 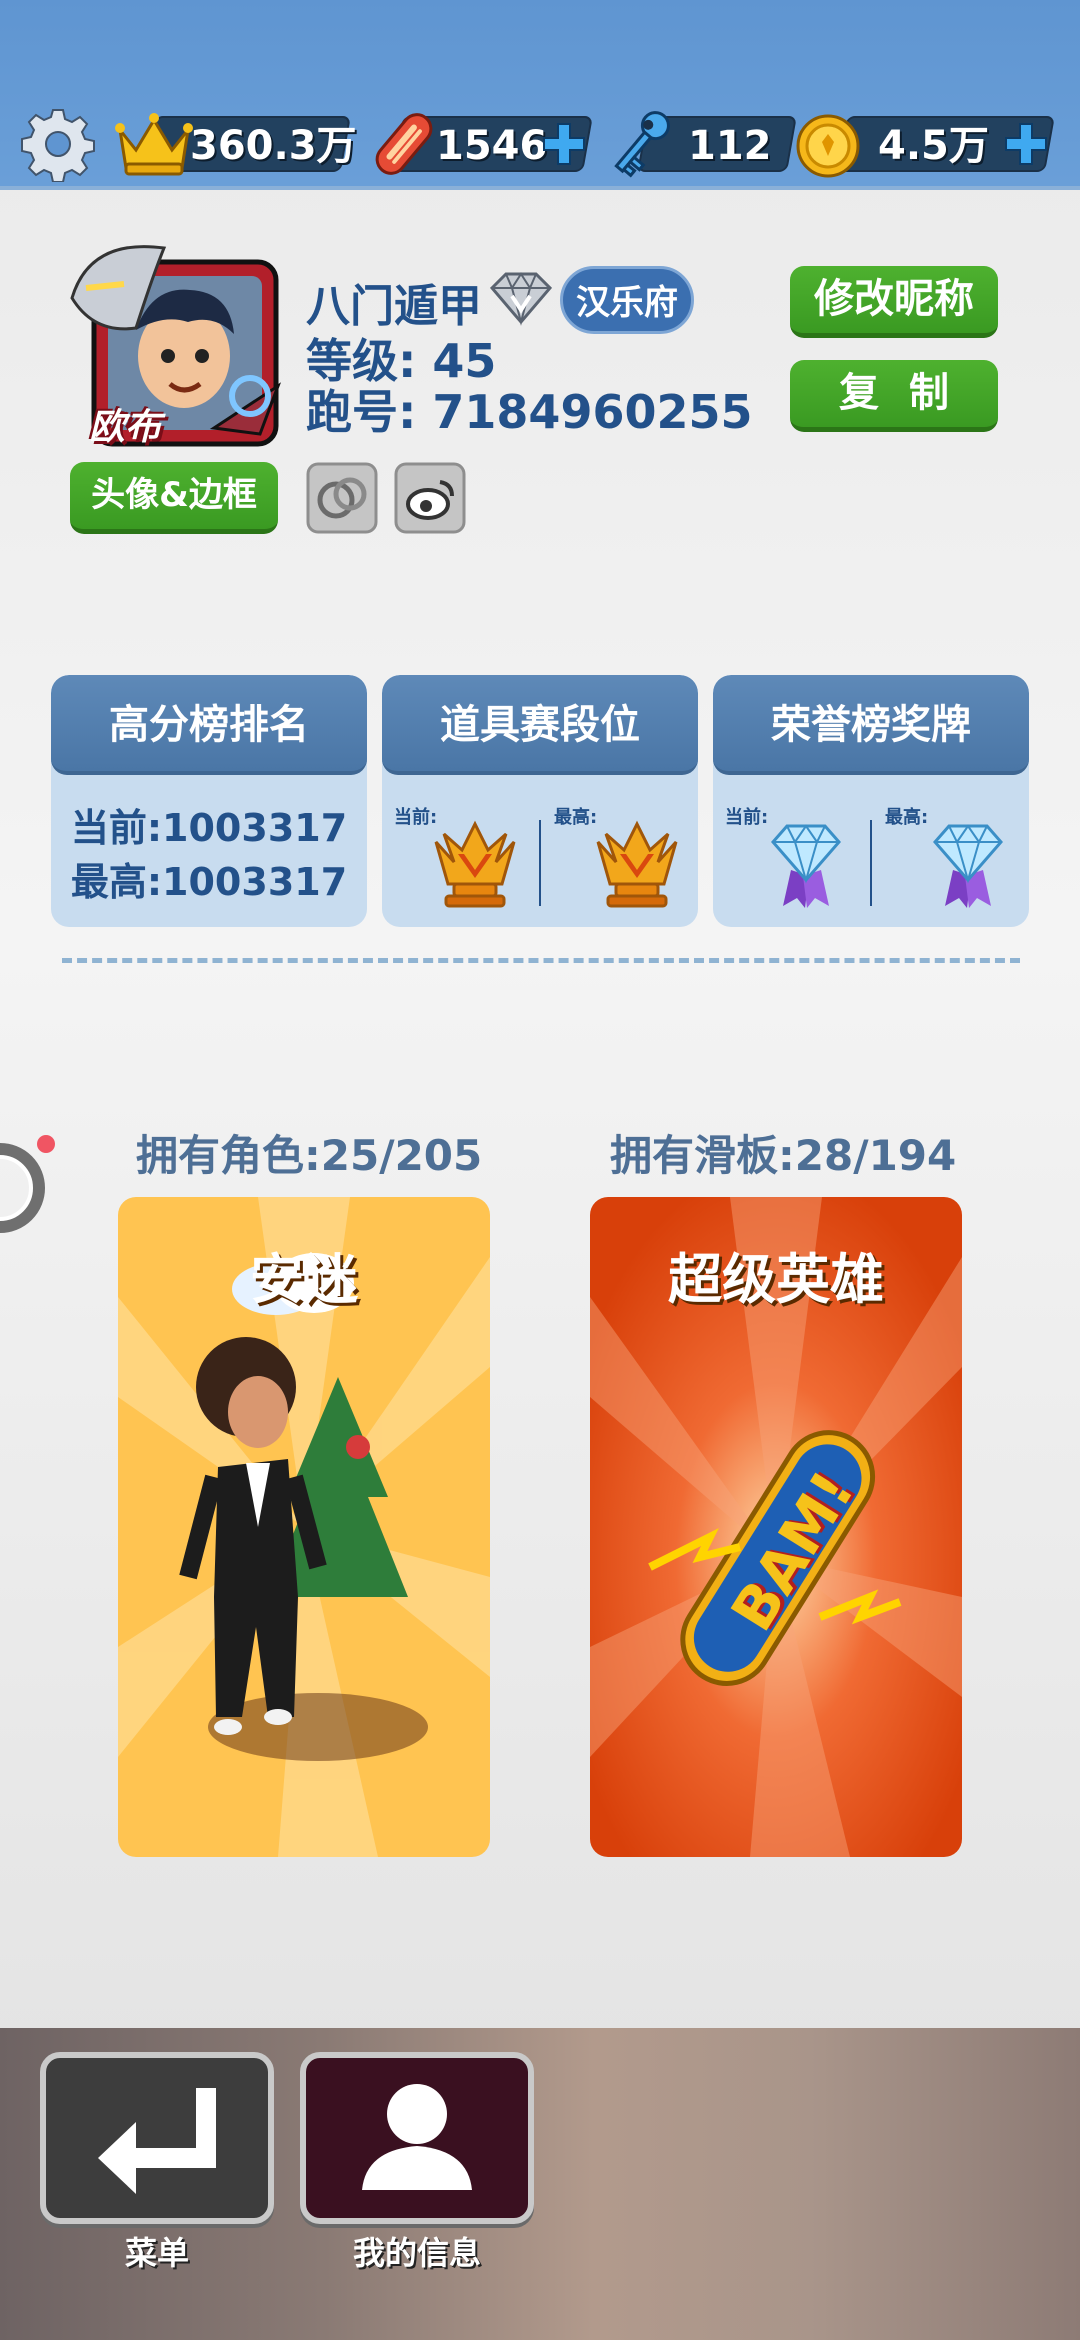 I want to click on diamond-medal-icon, so click(x=806, y=866).